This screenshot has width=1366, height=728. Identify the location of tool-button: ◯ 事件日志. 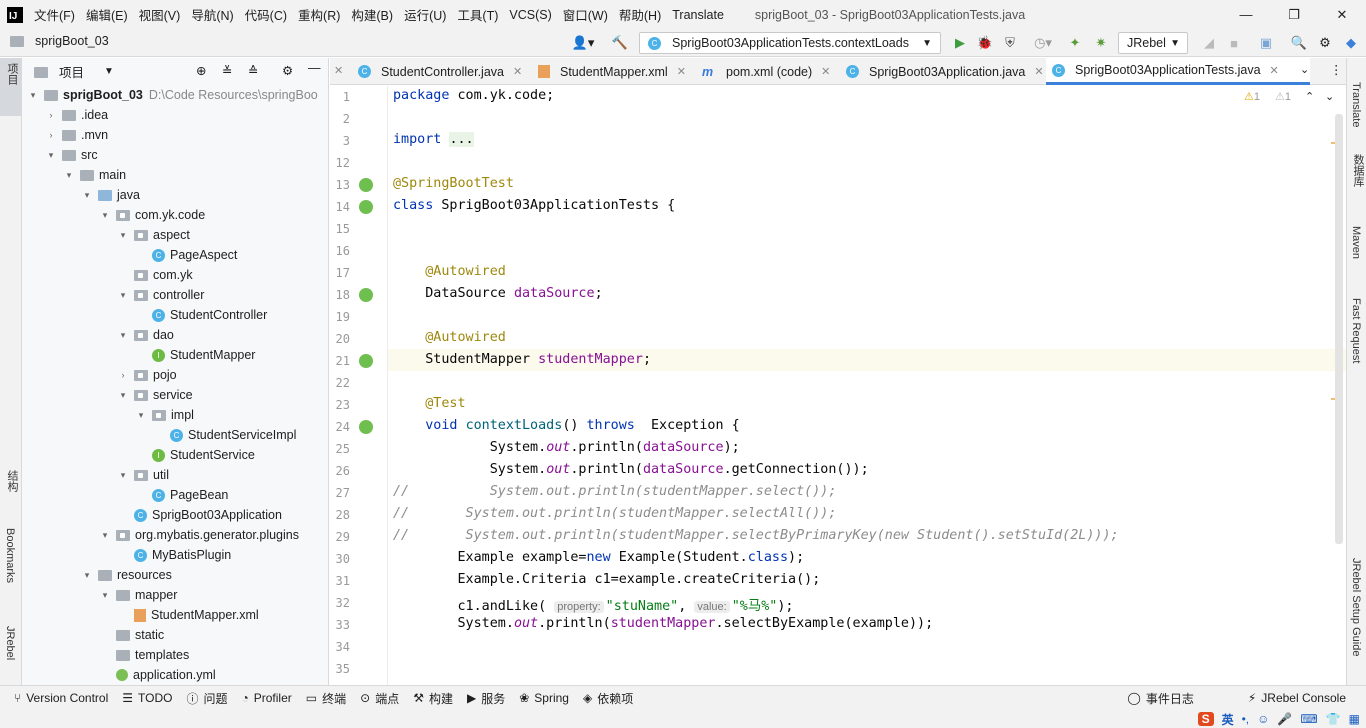
(1160, 698).